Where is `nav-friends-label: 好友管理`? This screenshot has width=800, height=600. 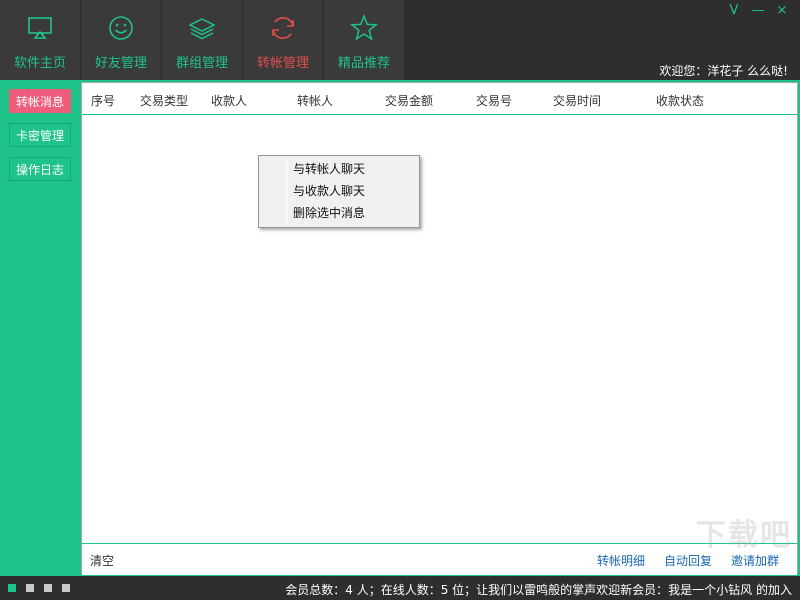
nav-friends-label: 好友管理 is located at coordinates (120, 63).